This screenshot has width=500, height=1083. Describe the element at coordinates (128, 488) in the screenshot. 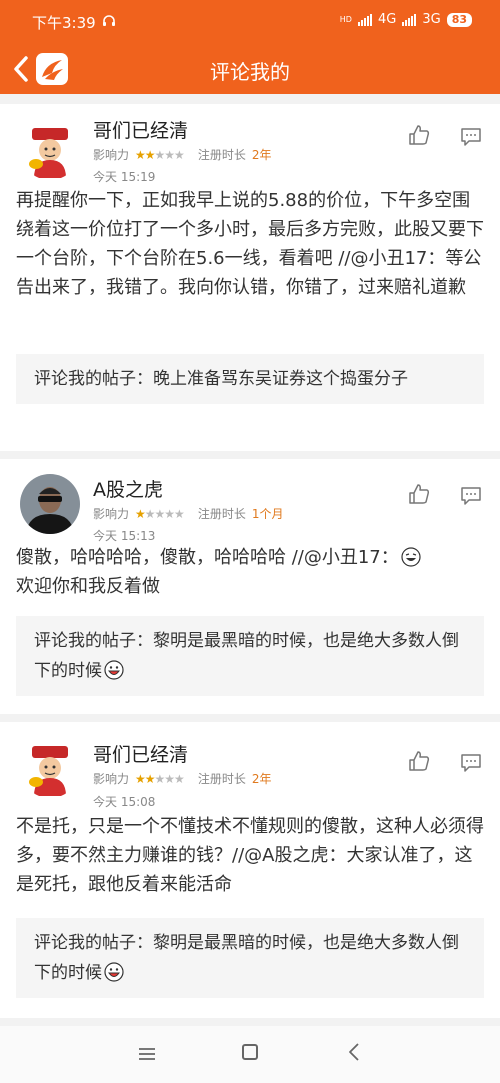

I see `username: A股之虎` at that location.